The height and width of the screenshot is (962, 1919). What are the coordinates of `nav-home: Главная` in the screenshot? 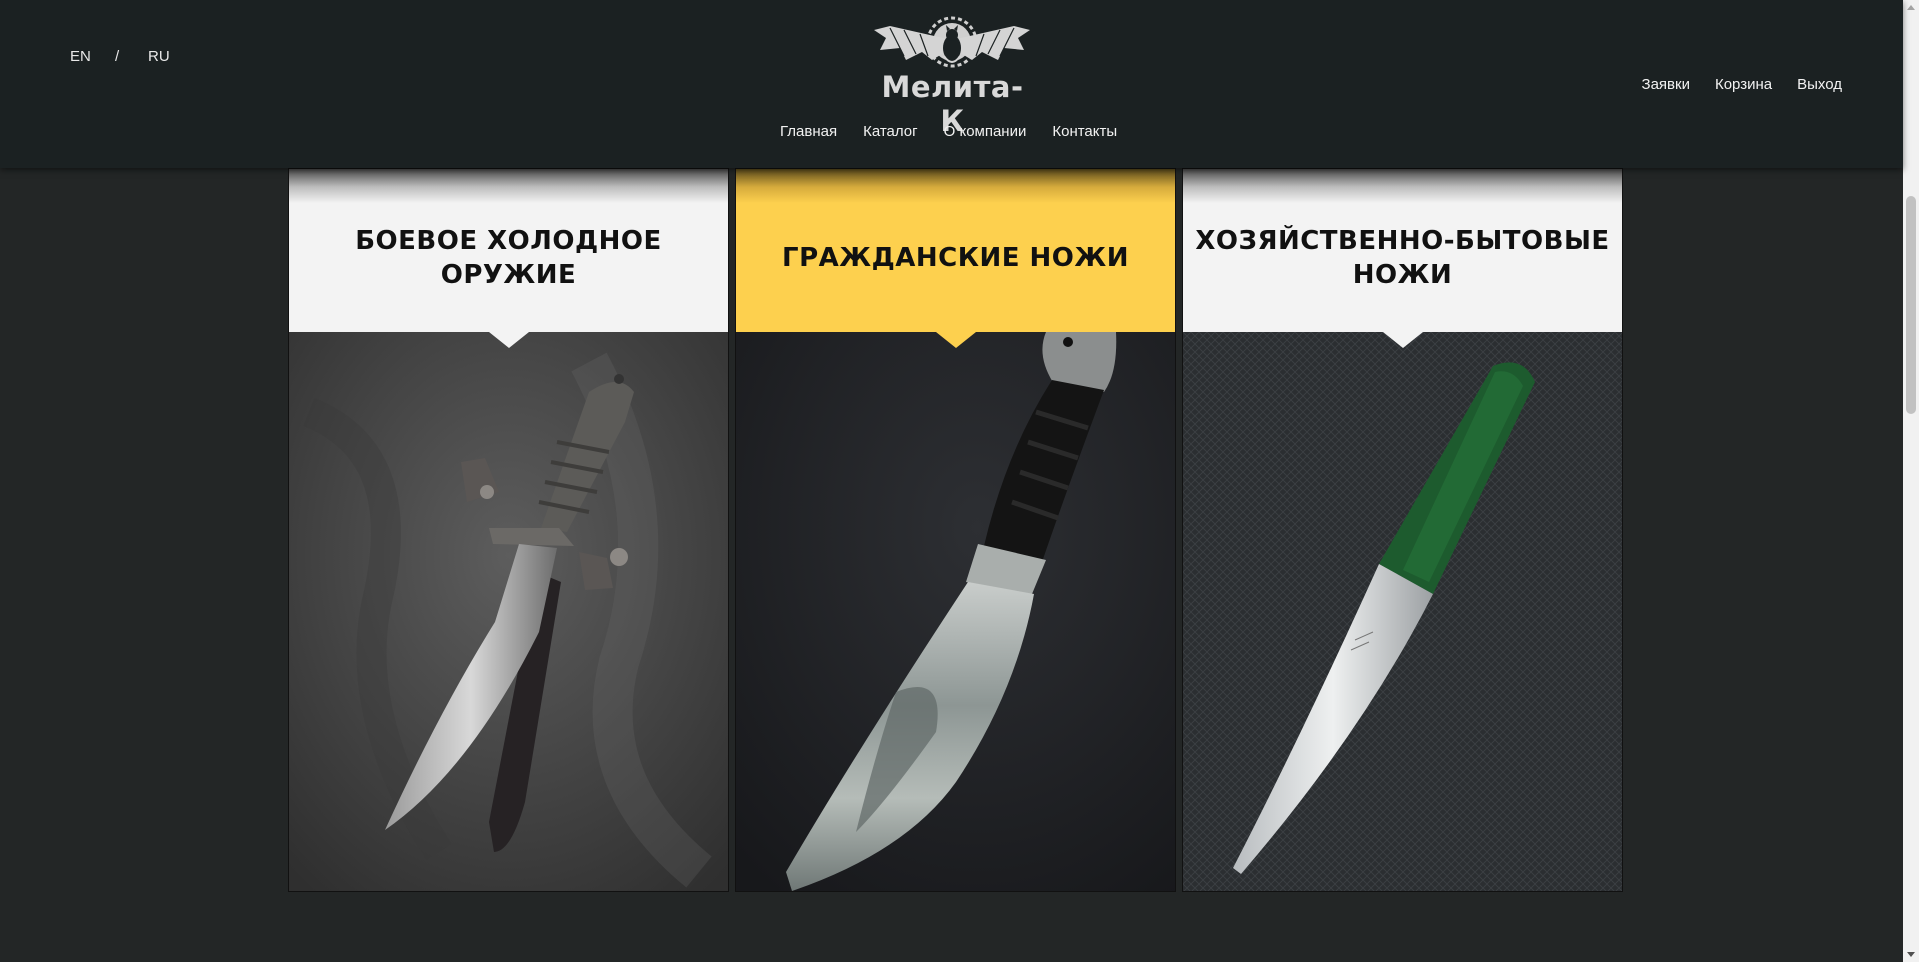 It's located at (808, 131).